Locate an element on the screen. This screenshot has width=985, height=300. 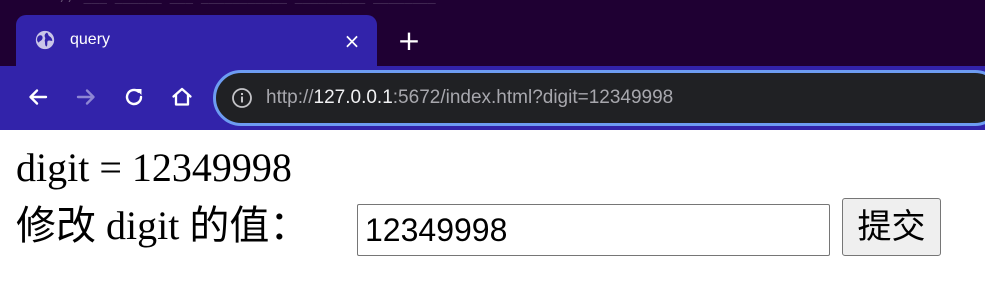
submit-button: 提交 is located at coordinates (891, 227).